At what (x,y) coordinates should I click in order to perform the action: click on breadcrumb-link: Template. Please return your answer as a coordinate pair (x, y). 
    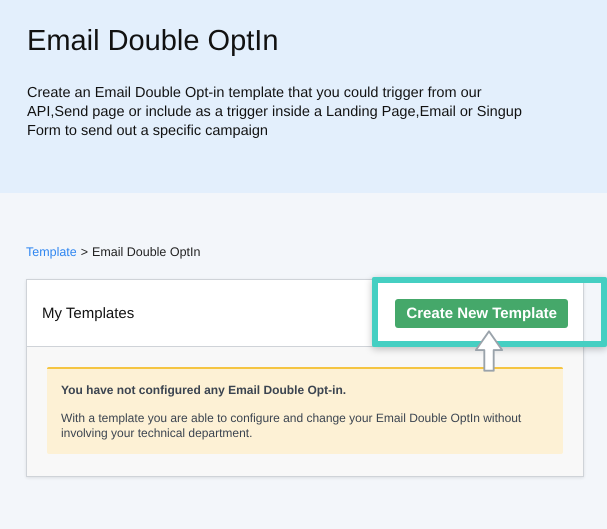
    Looking at the image, I should click on (51, 252).